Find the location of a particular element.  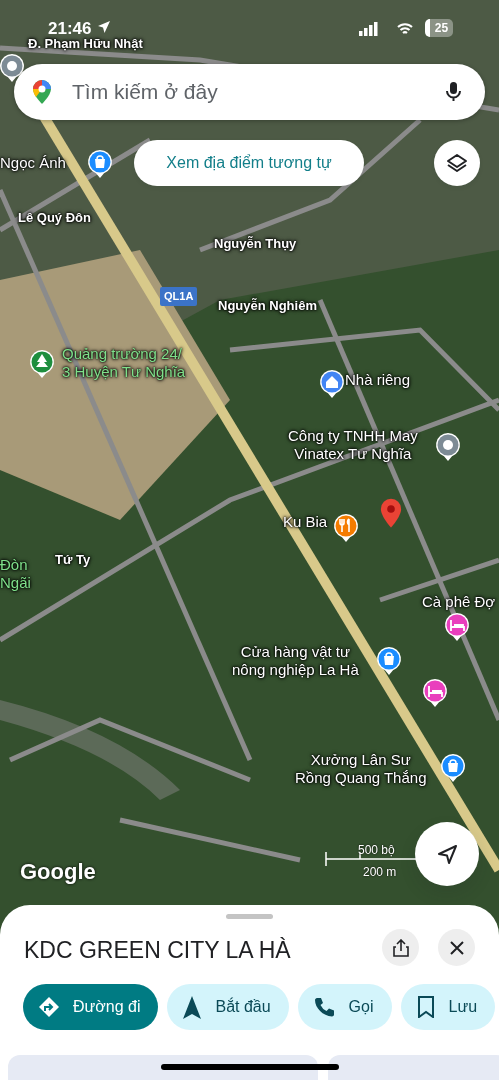

place-label: Ngọc Ánh is located at coordinates (33, 163).